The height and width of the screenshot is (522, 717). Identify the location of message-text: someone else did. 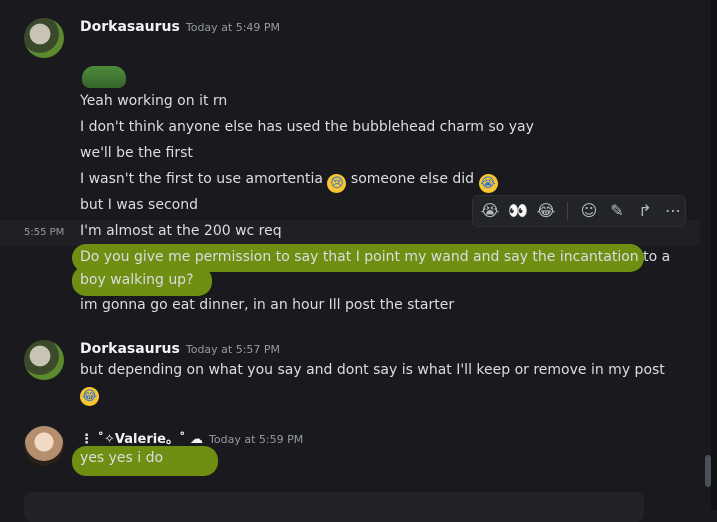
(412, 179).